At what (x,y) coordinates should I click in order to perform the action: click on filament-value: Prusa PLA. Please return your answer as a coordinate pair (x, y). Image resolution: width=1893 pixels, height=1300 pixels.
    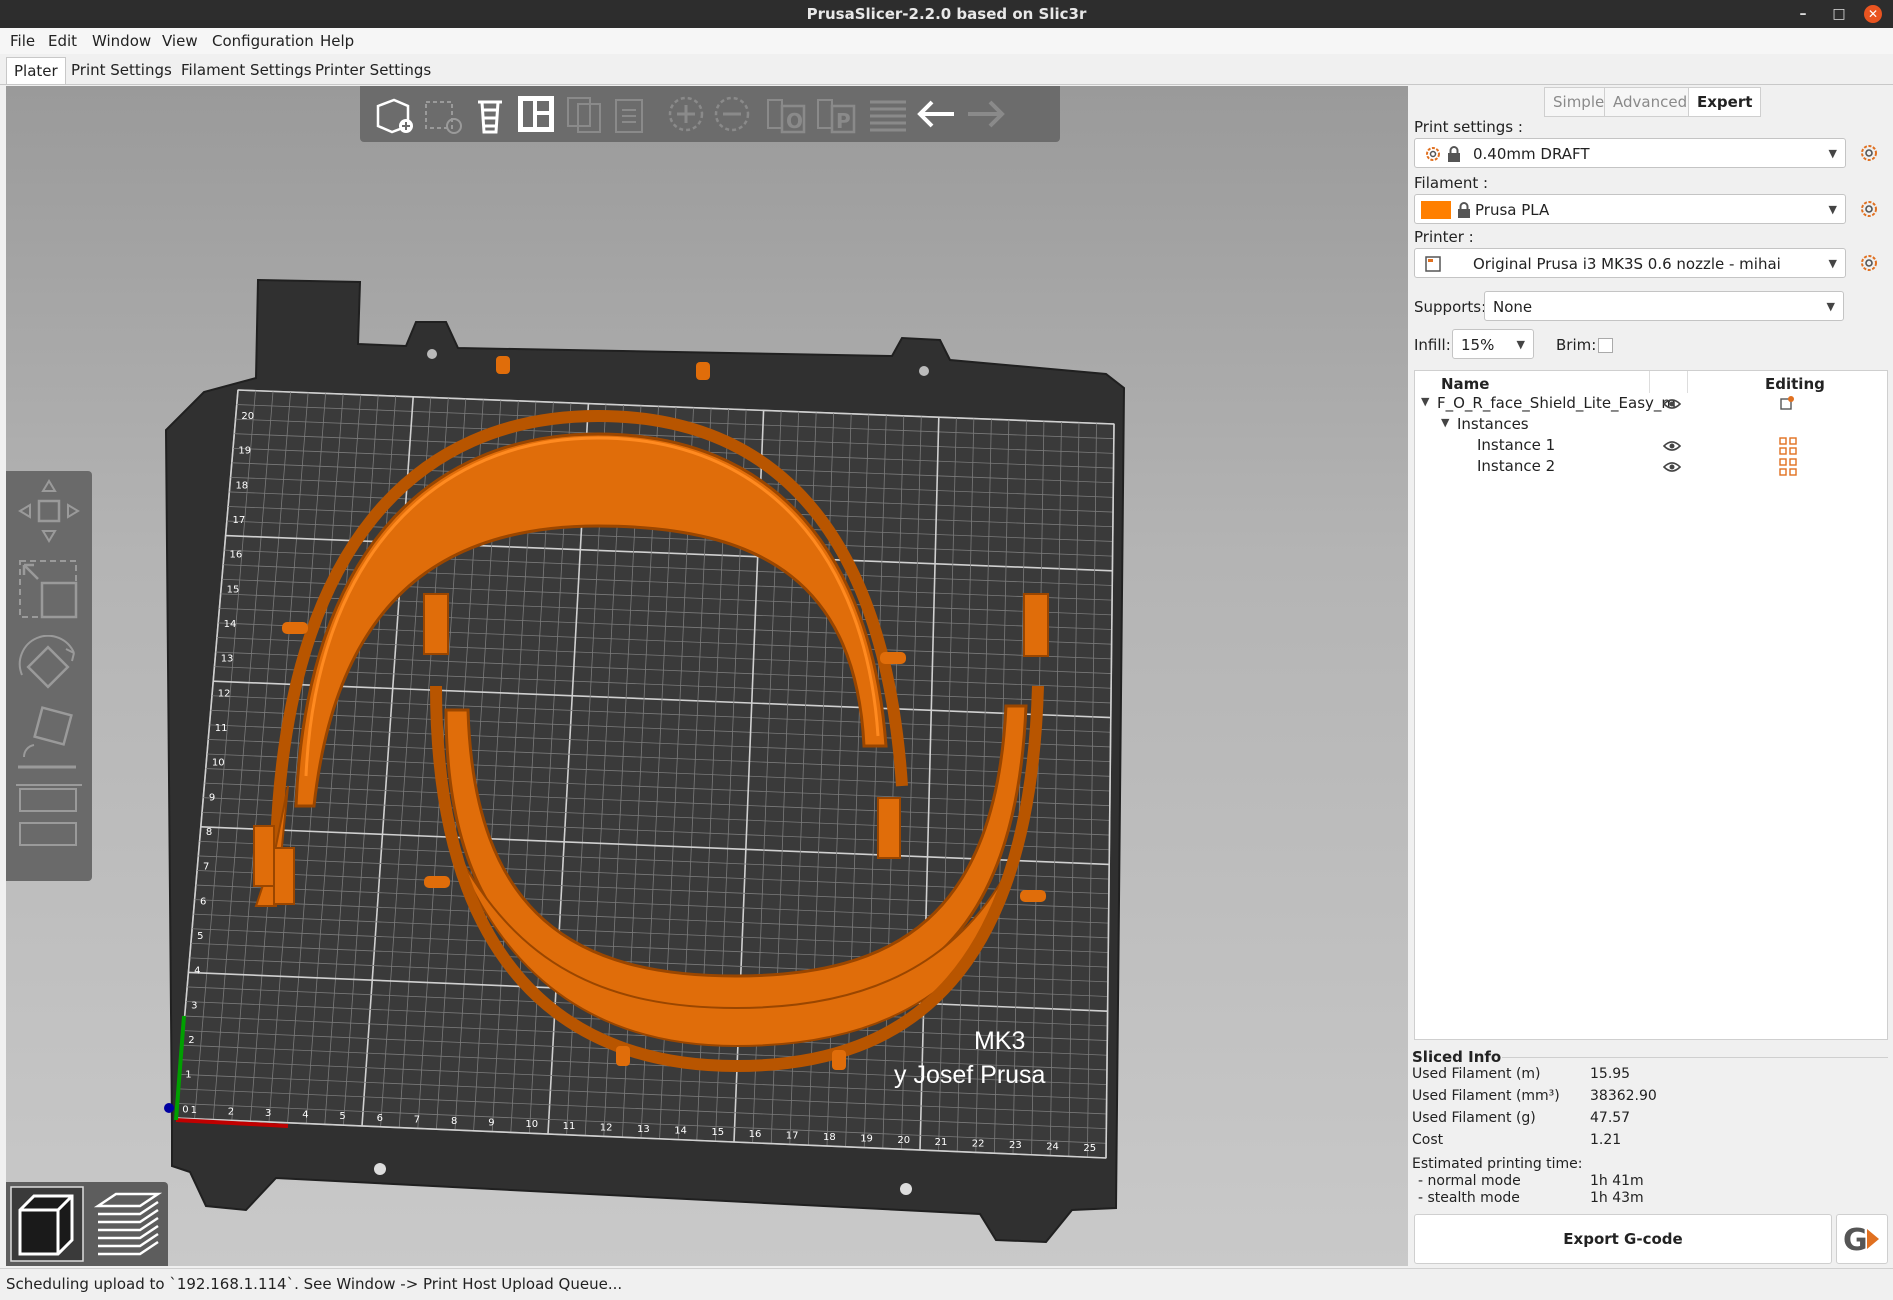
    Looking at the image, I should click on (1512, 210).